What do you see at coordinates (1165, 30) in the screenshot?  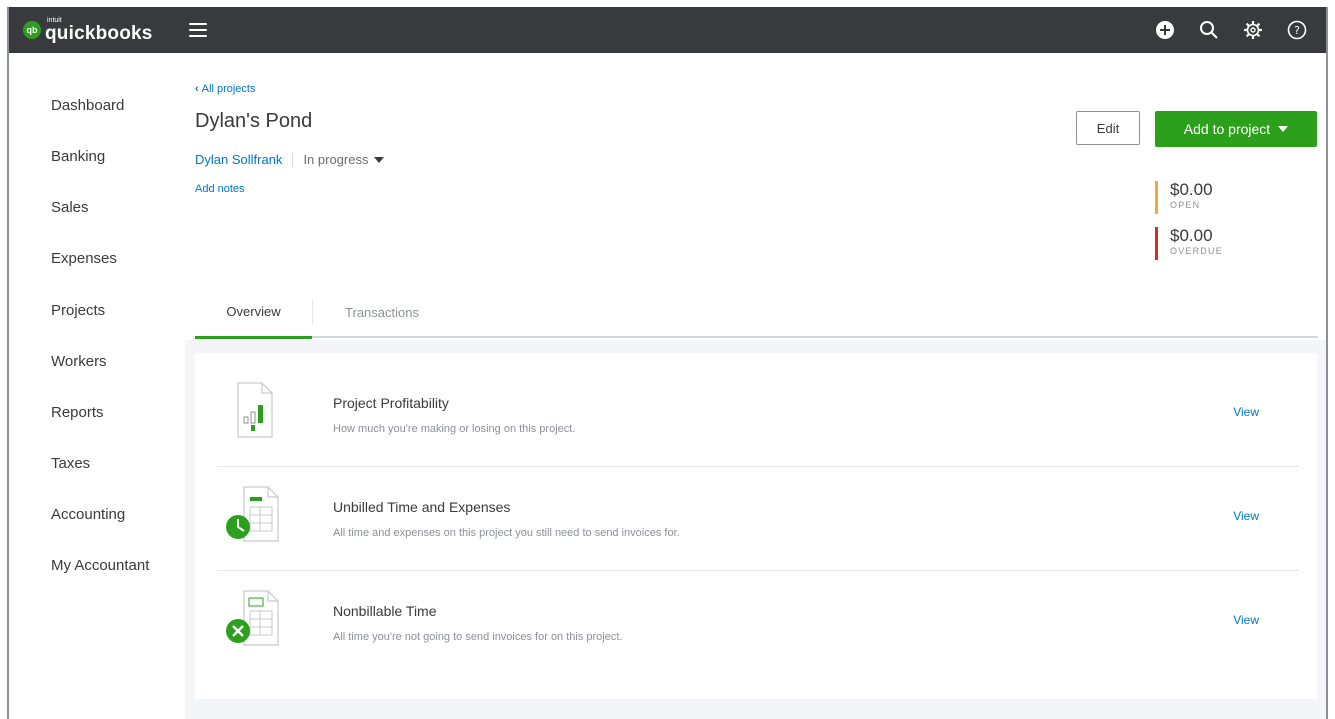 I see `plus-circle-icon` at bounding box center [1165, 30].